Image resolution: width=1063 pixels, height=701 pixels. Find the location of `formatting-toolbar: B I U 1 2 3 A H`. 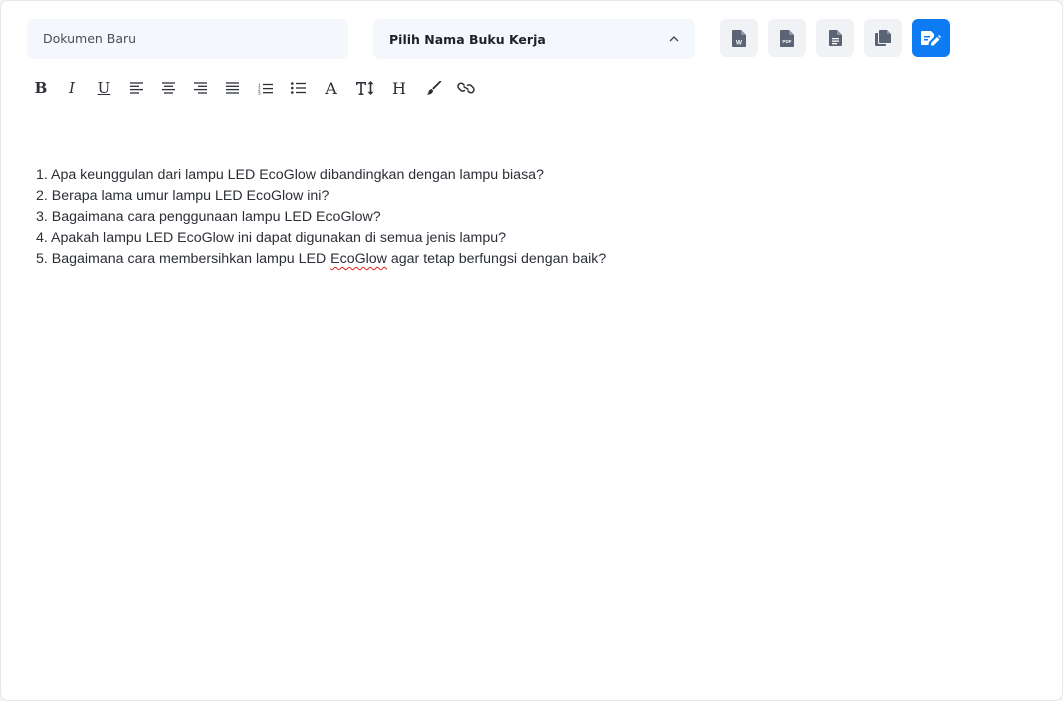

formatting-toolbar: B I U 1 2 3 A H is located at coordinates (256, 88).